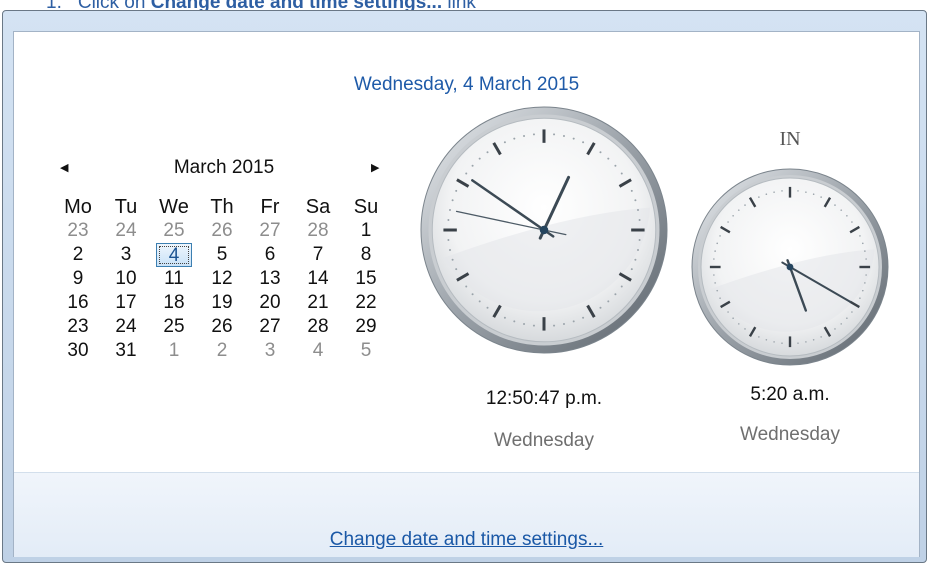  What do you see at coordinates (366, 255) in the screenshot?
I see `calendar-day: 8` at bounding box center [366, 255].